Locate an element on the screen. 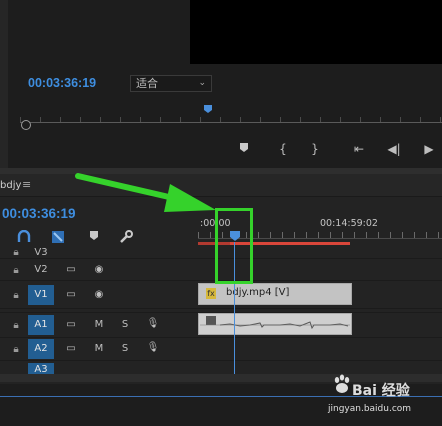  play-button: ▶ is located at coordinates (429, 149).